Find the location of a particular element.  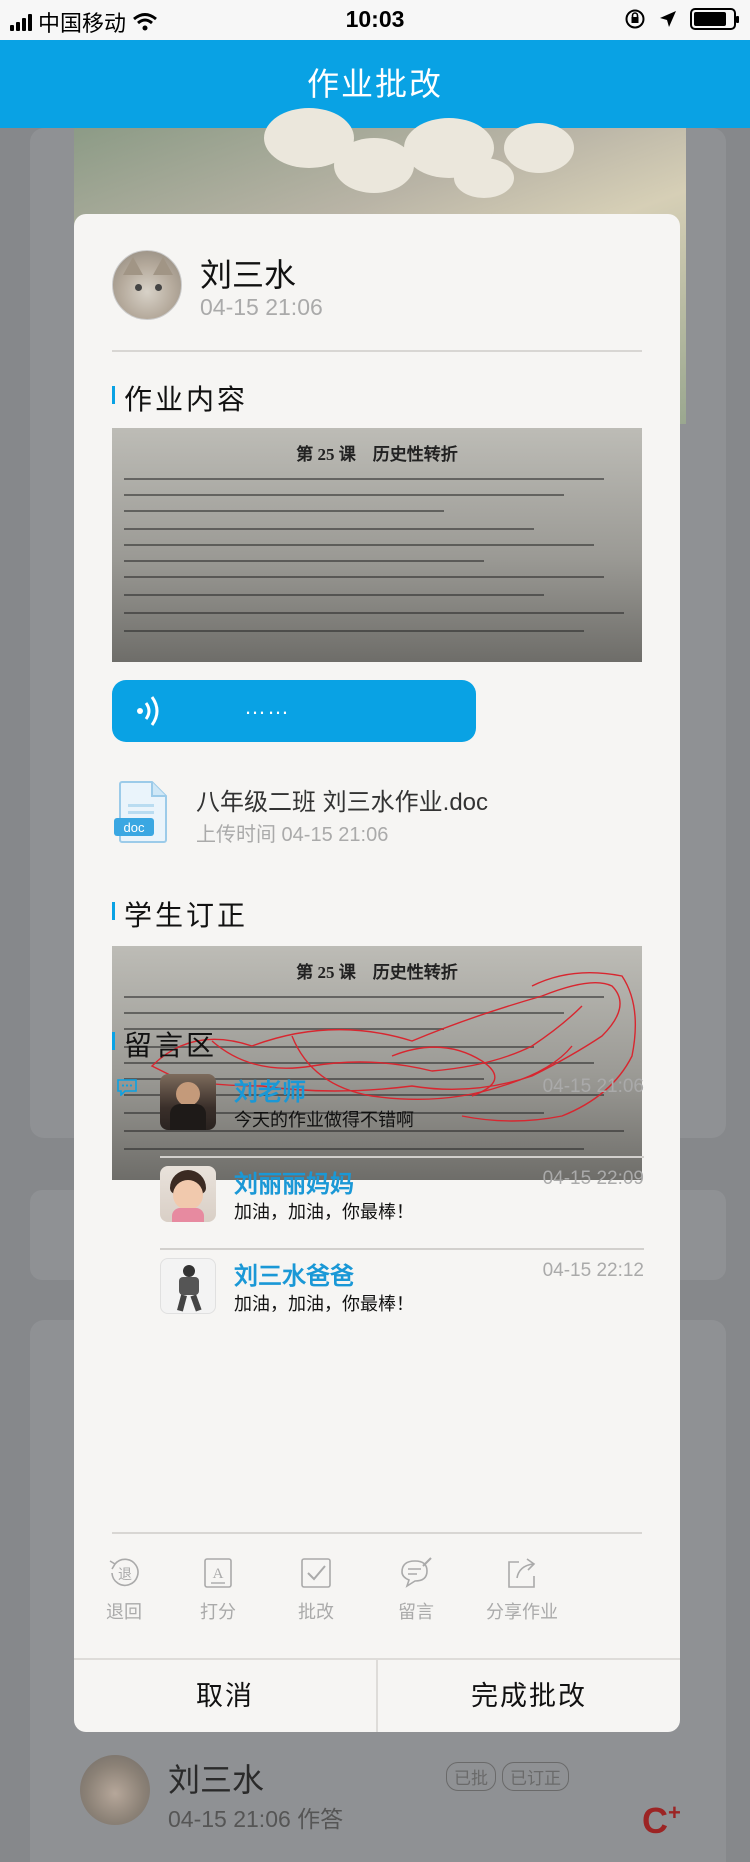

background-grade: C+ is located at coordinates (661, 1821).